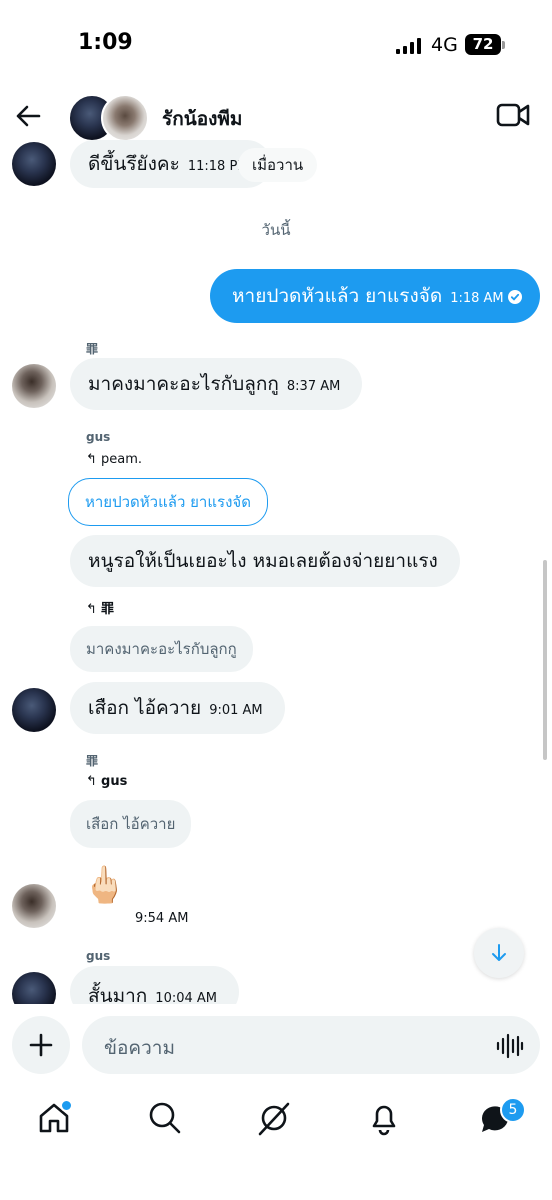 This screenshot has width=552, height=1200. What do you see at coordinates (118, 994) in the screenshot?
I see `message-text: สั้นมาก` at bounding box center [118, 994].